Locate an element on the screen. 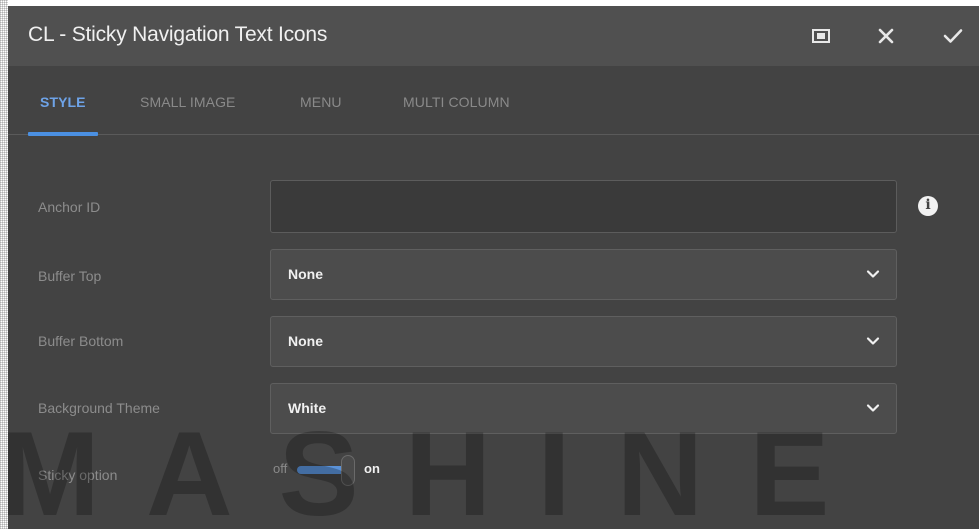 This screenshot has height=529, width=979. close-button is located at coordinates (886, 36).